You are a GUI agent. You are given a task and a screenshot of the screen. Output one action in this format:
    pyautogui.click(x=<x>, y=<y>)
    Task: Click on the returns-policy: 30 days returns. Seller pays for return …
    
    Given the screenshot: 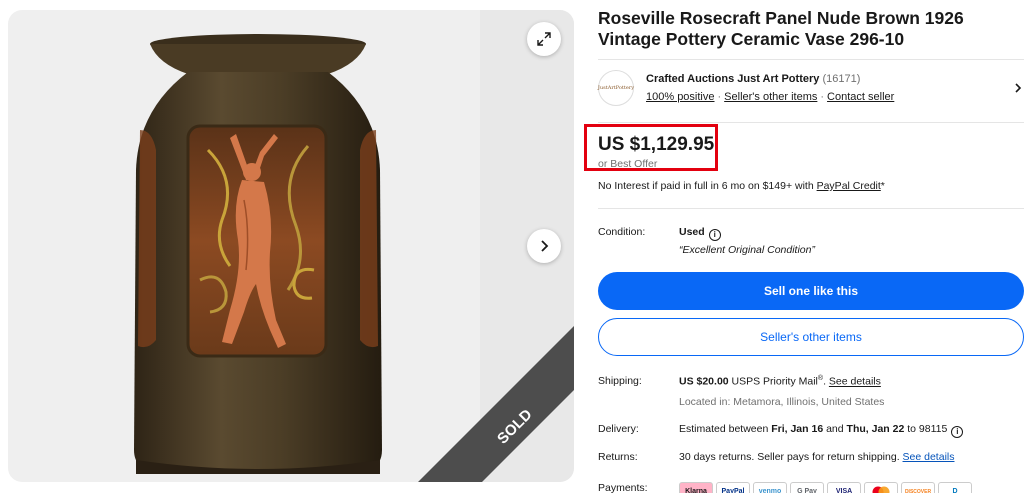 What is the action you would take?
    pyautogui.click(x=817, y=457)
    